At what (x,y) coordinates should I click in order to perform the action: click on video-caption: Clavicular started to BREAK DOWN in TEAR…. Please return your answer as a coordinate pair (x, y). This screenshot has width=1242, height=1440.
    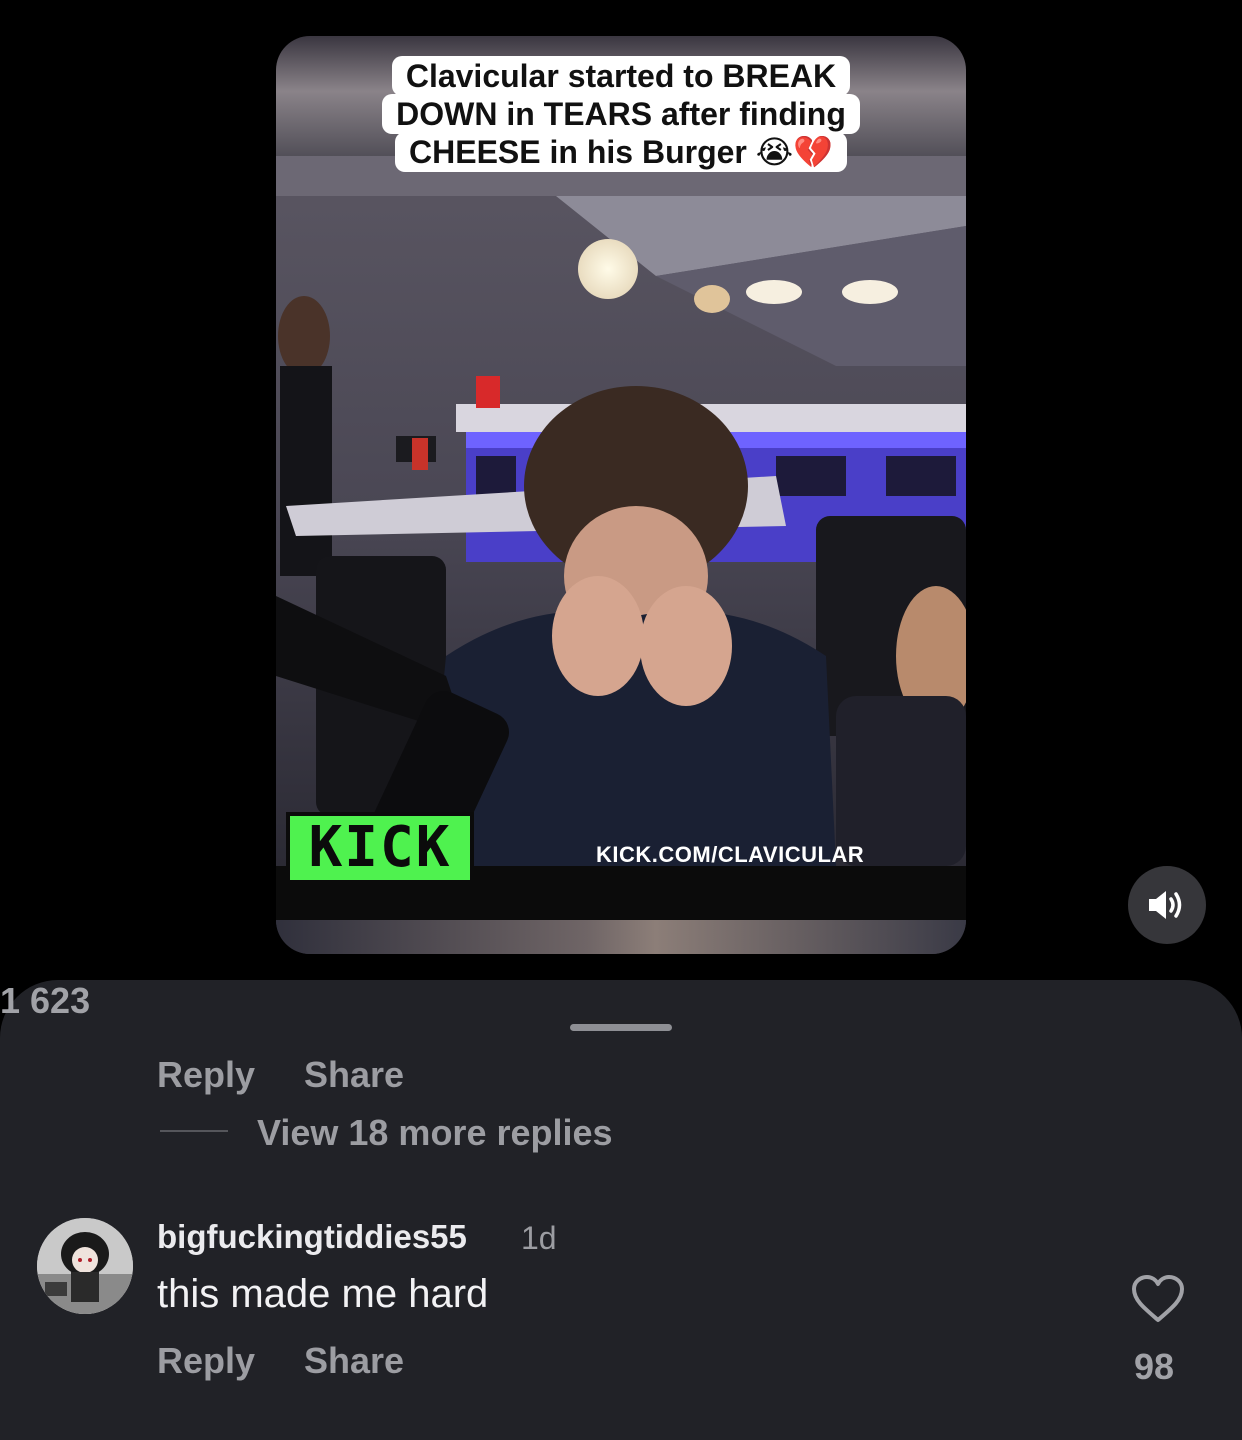
    Looking at the image, I should click on (621, 114).